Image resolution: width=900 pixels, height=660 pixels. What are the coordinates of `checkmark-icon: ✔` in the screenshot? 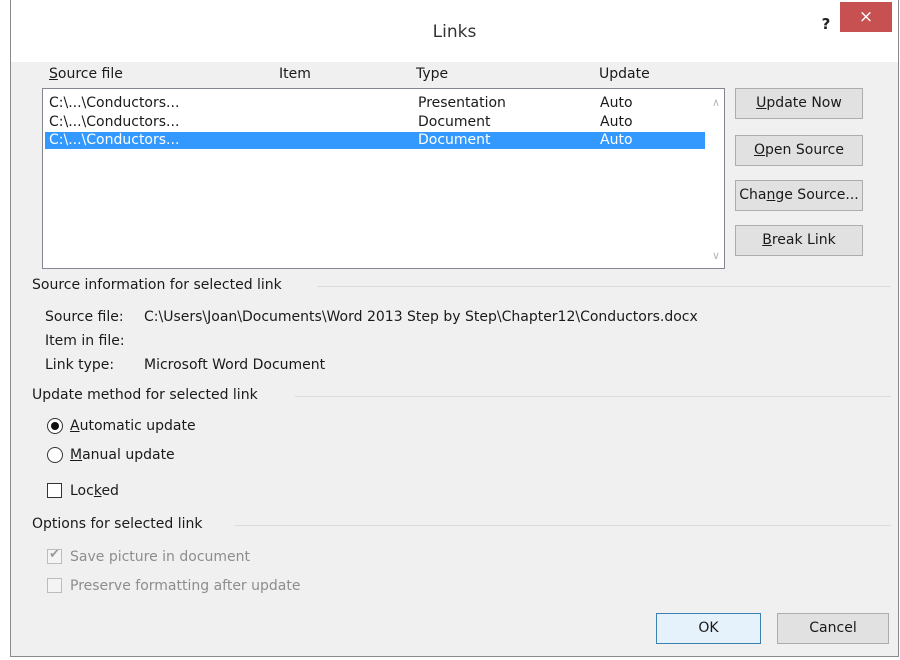 It's located at (54, 554).